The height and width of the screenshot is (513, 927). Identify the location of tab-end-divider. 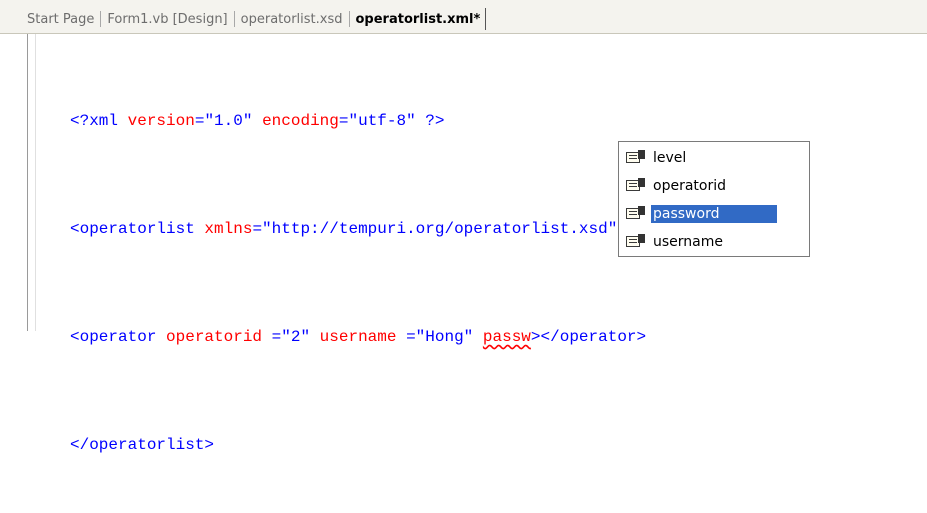
(486, 19).